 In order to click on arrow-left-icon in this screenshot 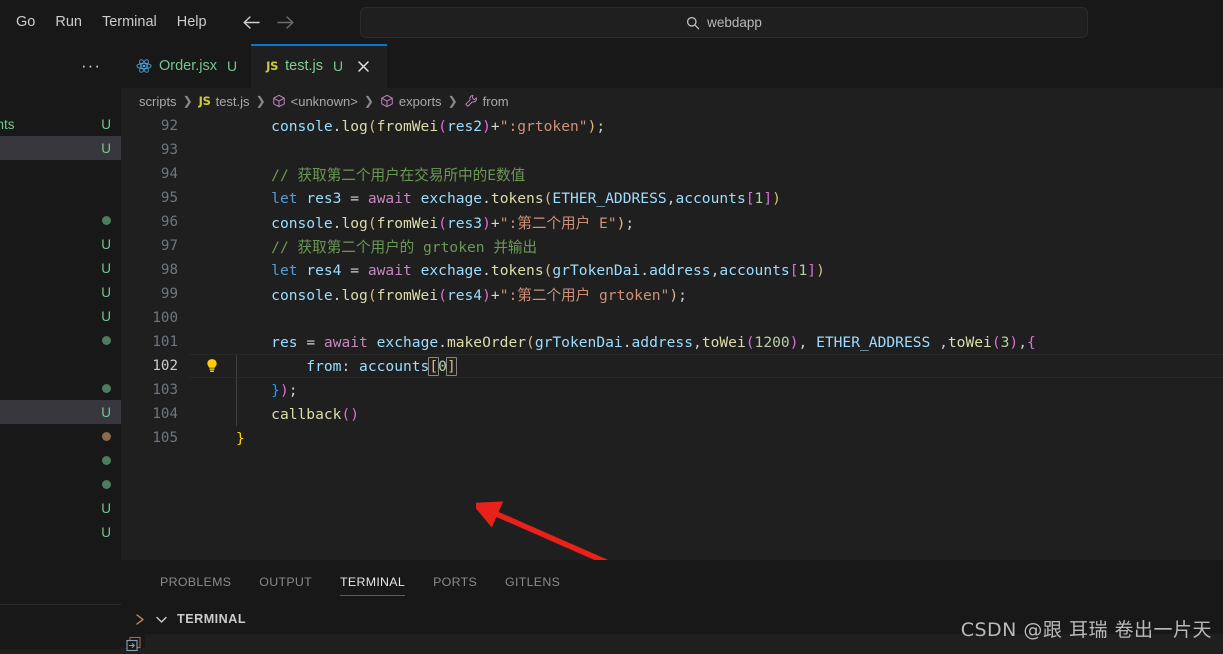, I will do `click(252, 22)`.